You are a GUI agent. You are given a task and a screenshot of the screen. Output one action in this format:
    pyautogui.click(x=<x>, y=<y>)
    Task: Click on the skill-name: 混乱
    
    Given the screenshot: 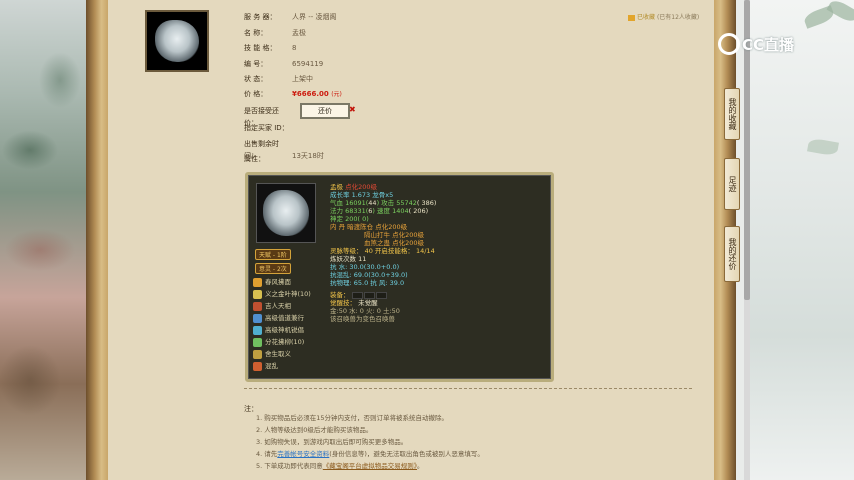 What is the action you would take?
    pyautogui.click(x=271, y=366)
    